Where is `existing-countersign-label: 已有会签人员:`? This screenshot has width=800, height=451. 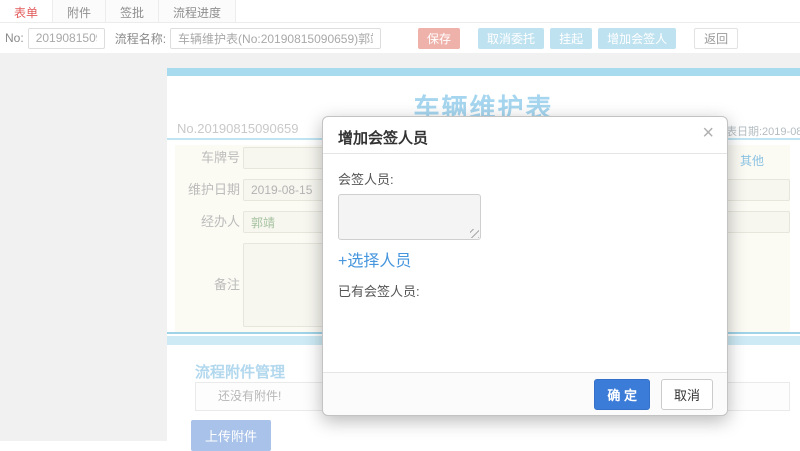
existing-countersign-label: 已有会签人员: is located at coordinates (379, 291).